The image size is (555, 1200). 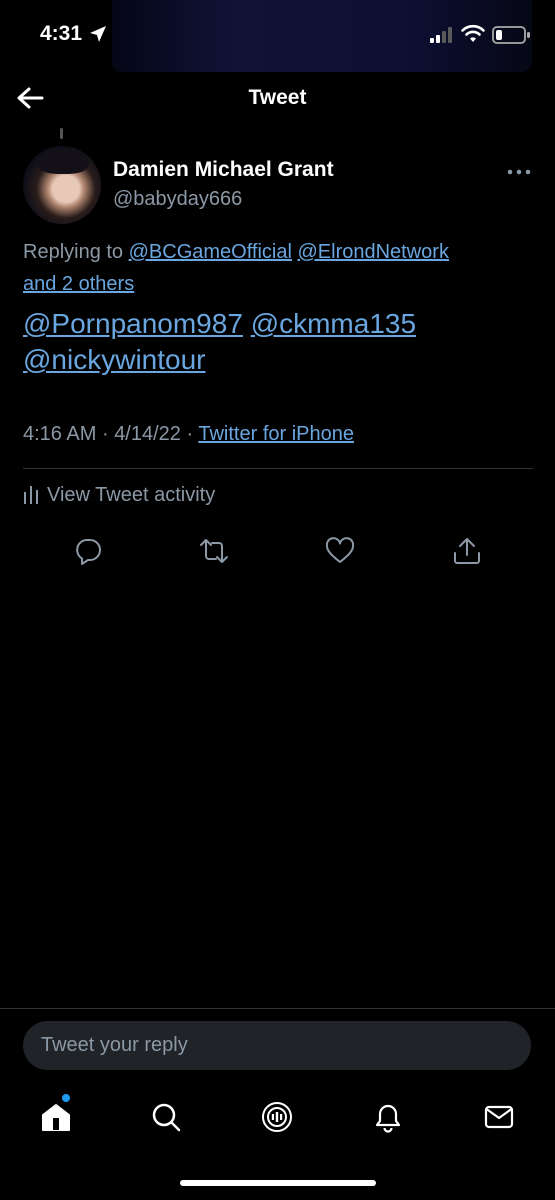 I want to click on mention-link: @ckmma135, so click(x=333, y=323).